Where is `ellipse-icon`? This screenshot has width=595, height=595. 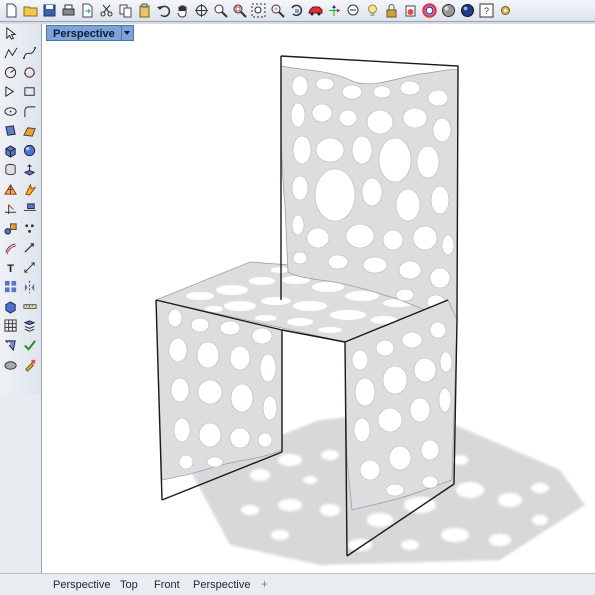 ellipse-icon is located at coordinates (11, 112).